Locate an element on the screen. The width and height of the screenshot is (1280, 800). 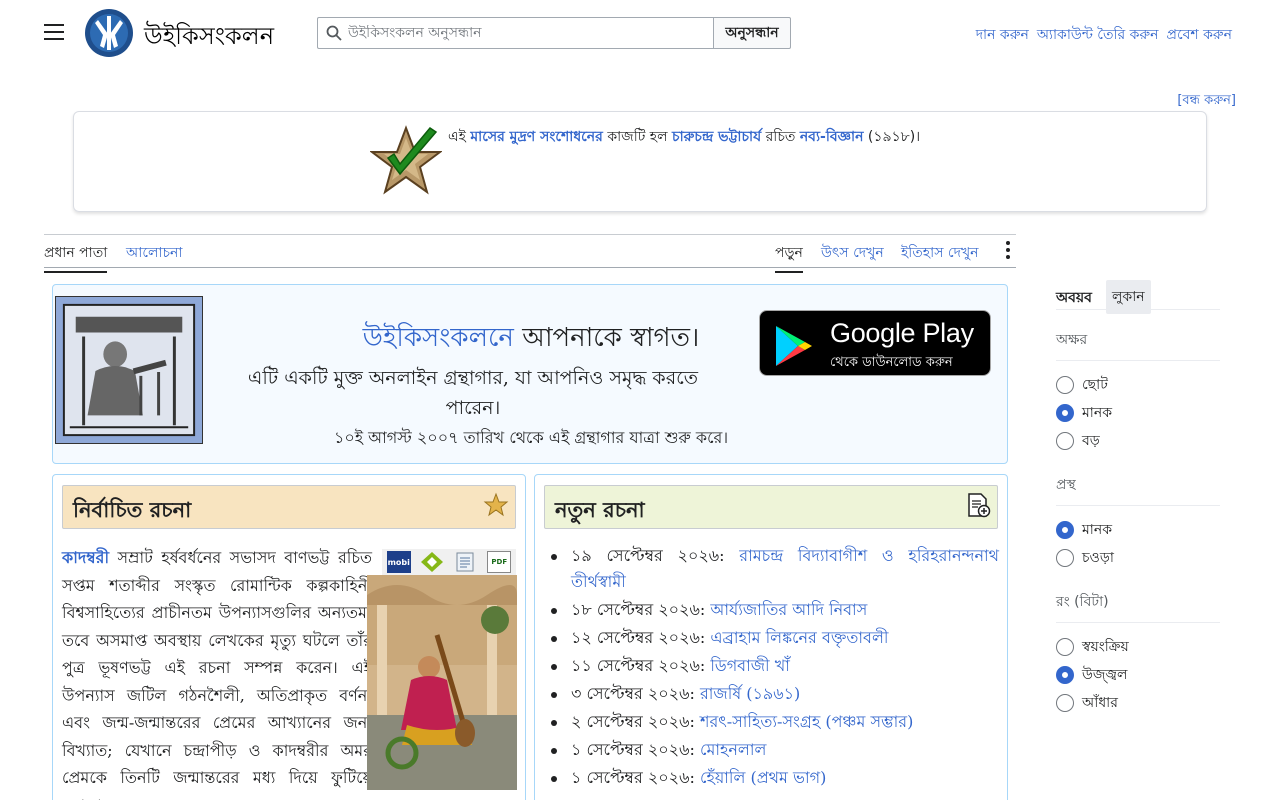
list-item: ১ সেপ্টেম্বর ২০২৬: হেঁয়ালি (প্রথম ভাগ) is located at coordinates (774, 778).